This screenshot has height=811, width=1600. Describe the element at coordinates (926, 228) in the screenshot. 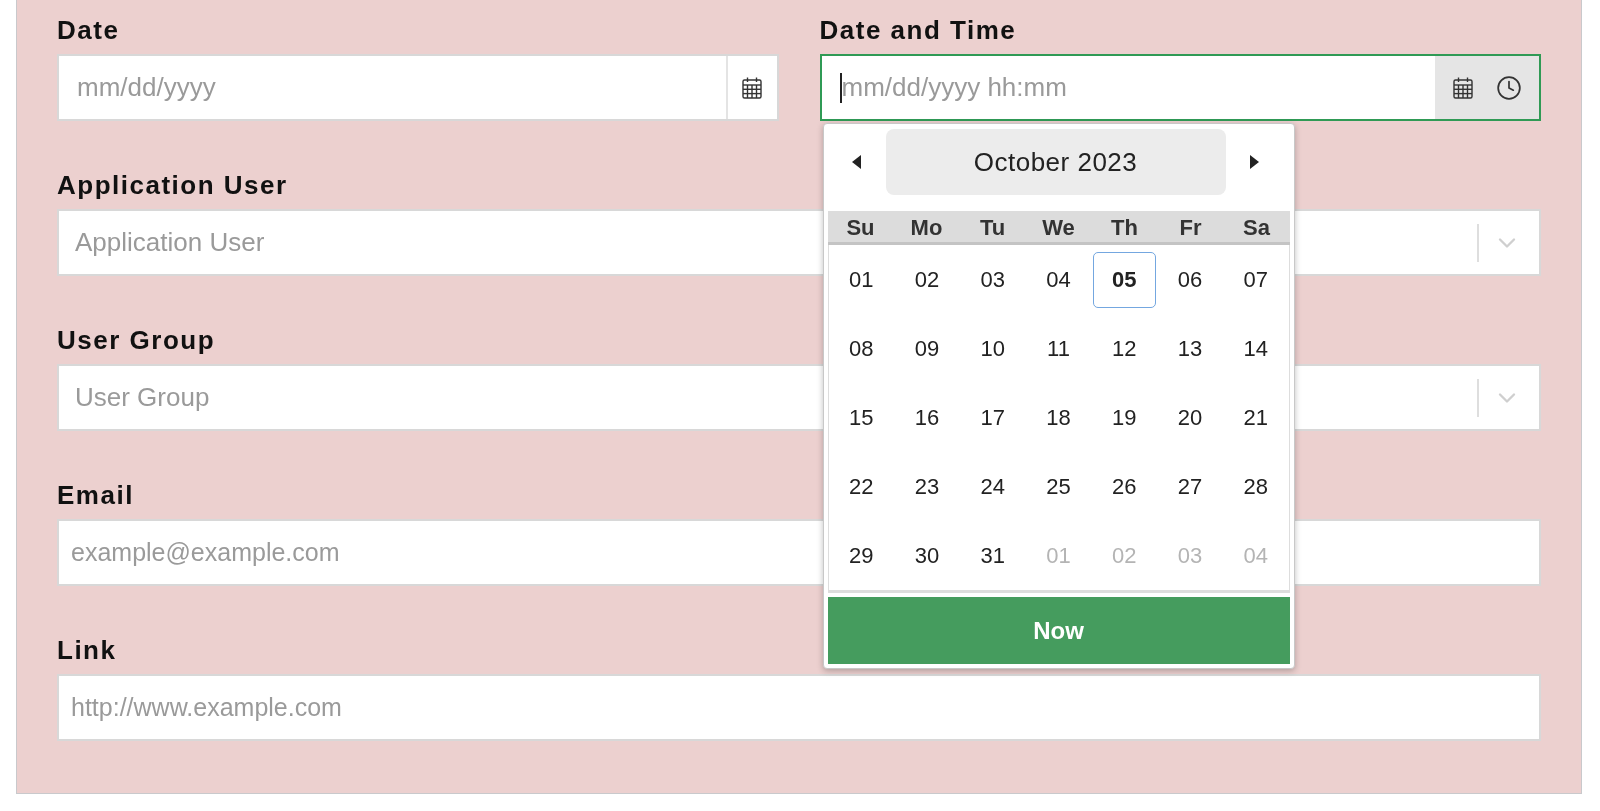

I see `weekday-label: Mo` at that location.